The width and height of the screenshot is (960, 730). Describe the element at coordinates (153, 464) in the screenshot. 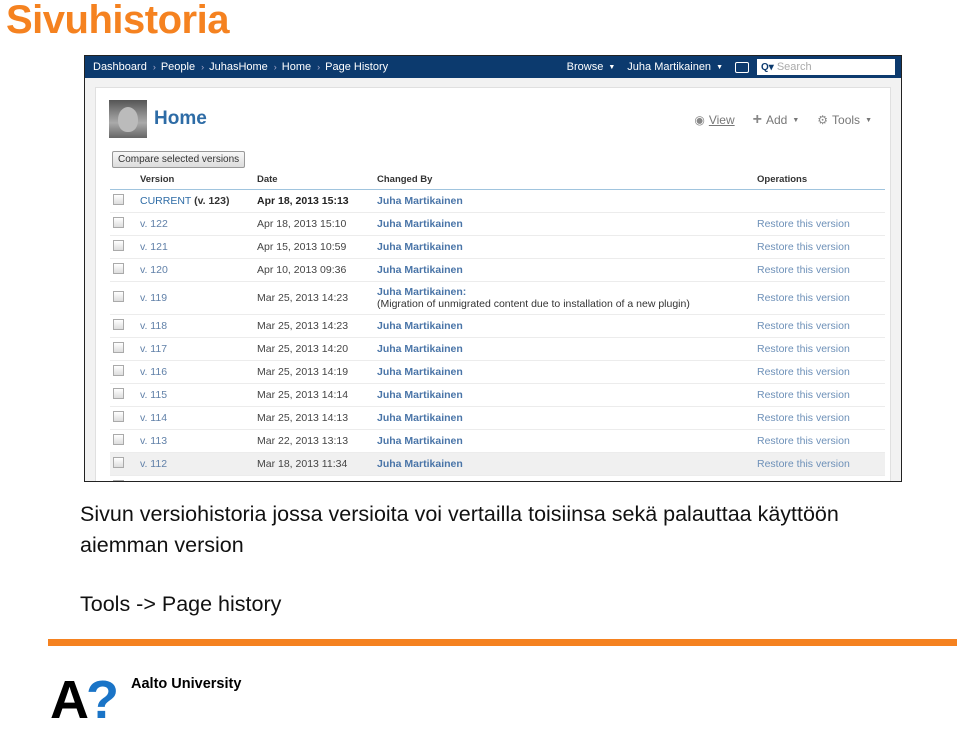

I see `version-link: v. 112` at that location.